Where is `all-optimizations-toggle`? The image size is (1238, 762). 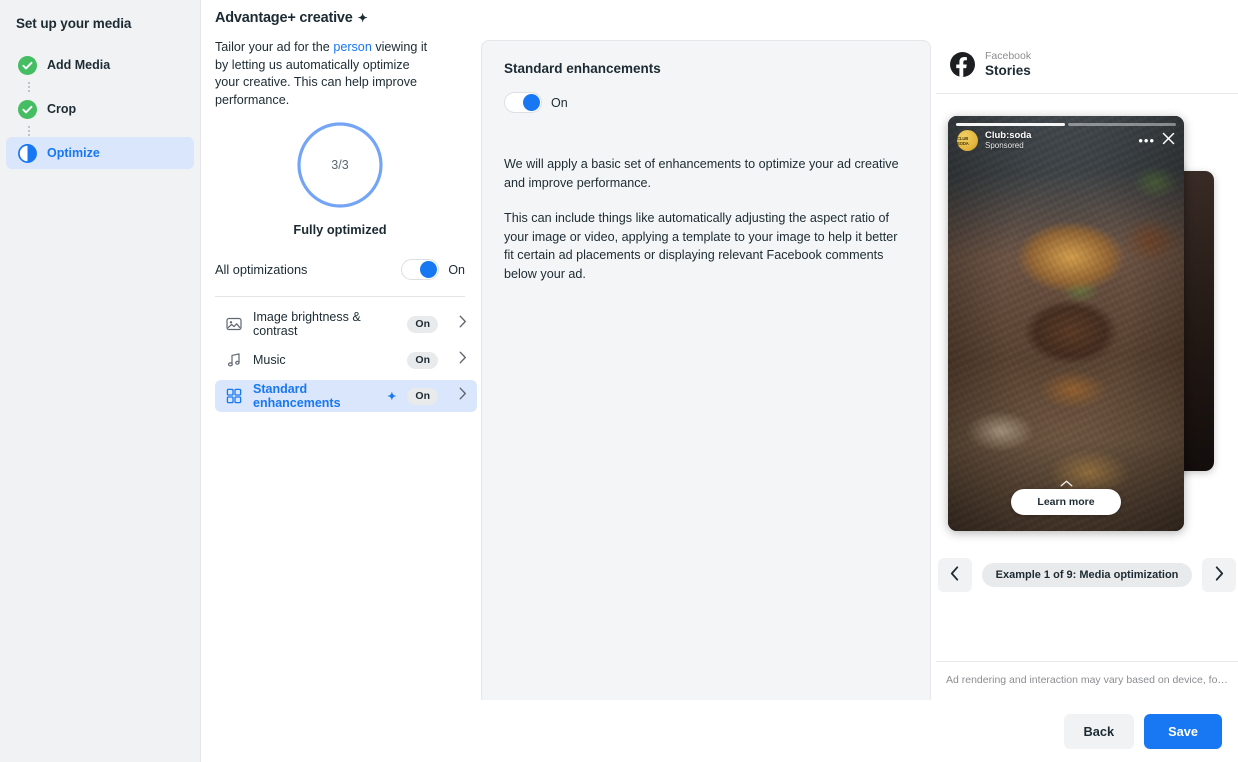 all-optimizations-toggle is located at coordinates (420, 269).